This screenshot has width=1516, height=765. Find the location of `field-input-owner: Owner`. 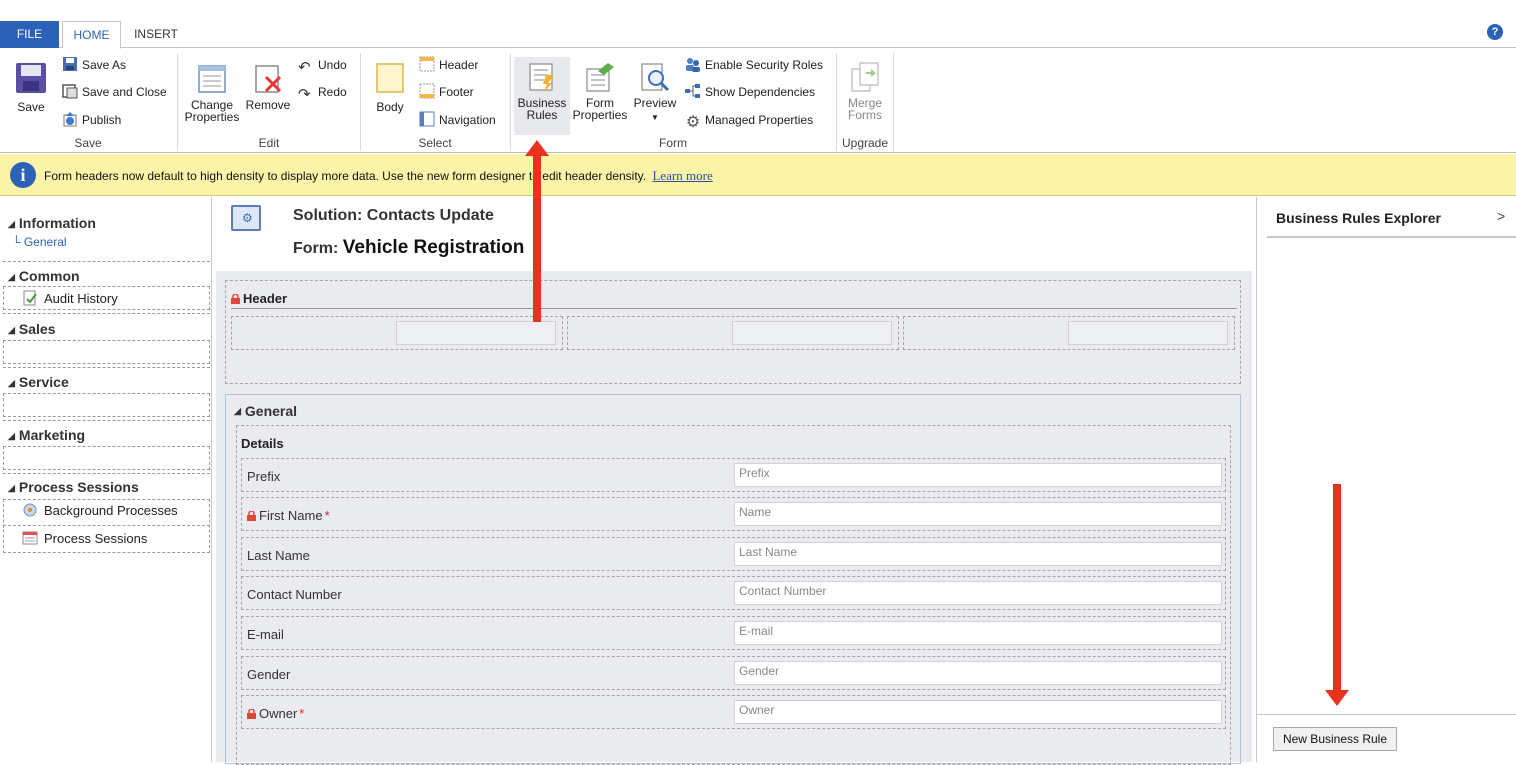

field-input-owner: Owner is located at coordinates (978, 712).